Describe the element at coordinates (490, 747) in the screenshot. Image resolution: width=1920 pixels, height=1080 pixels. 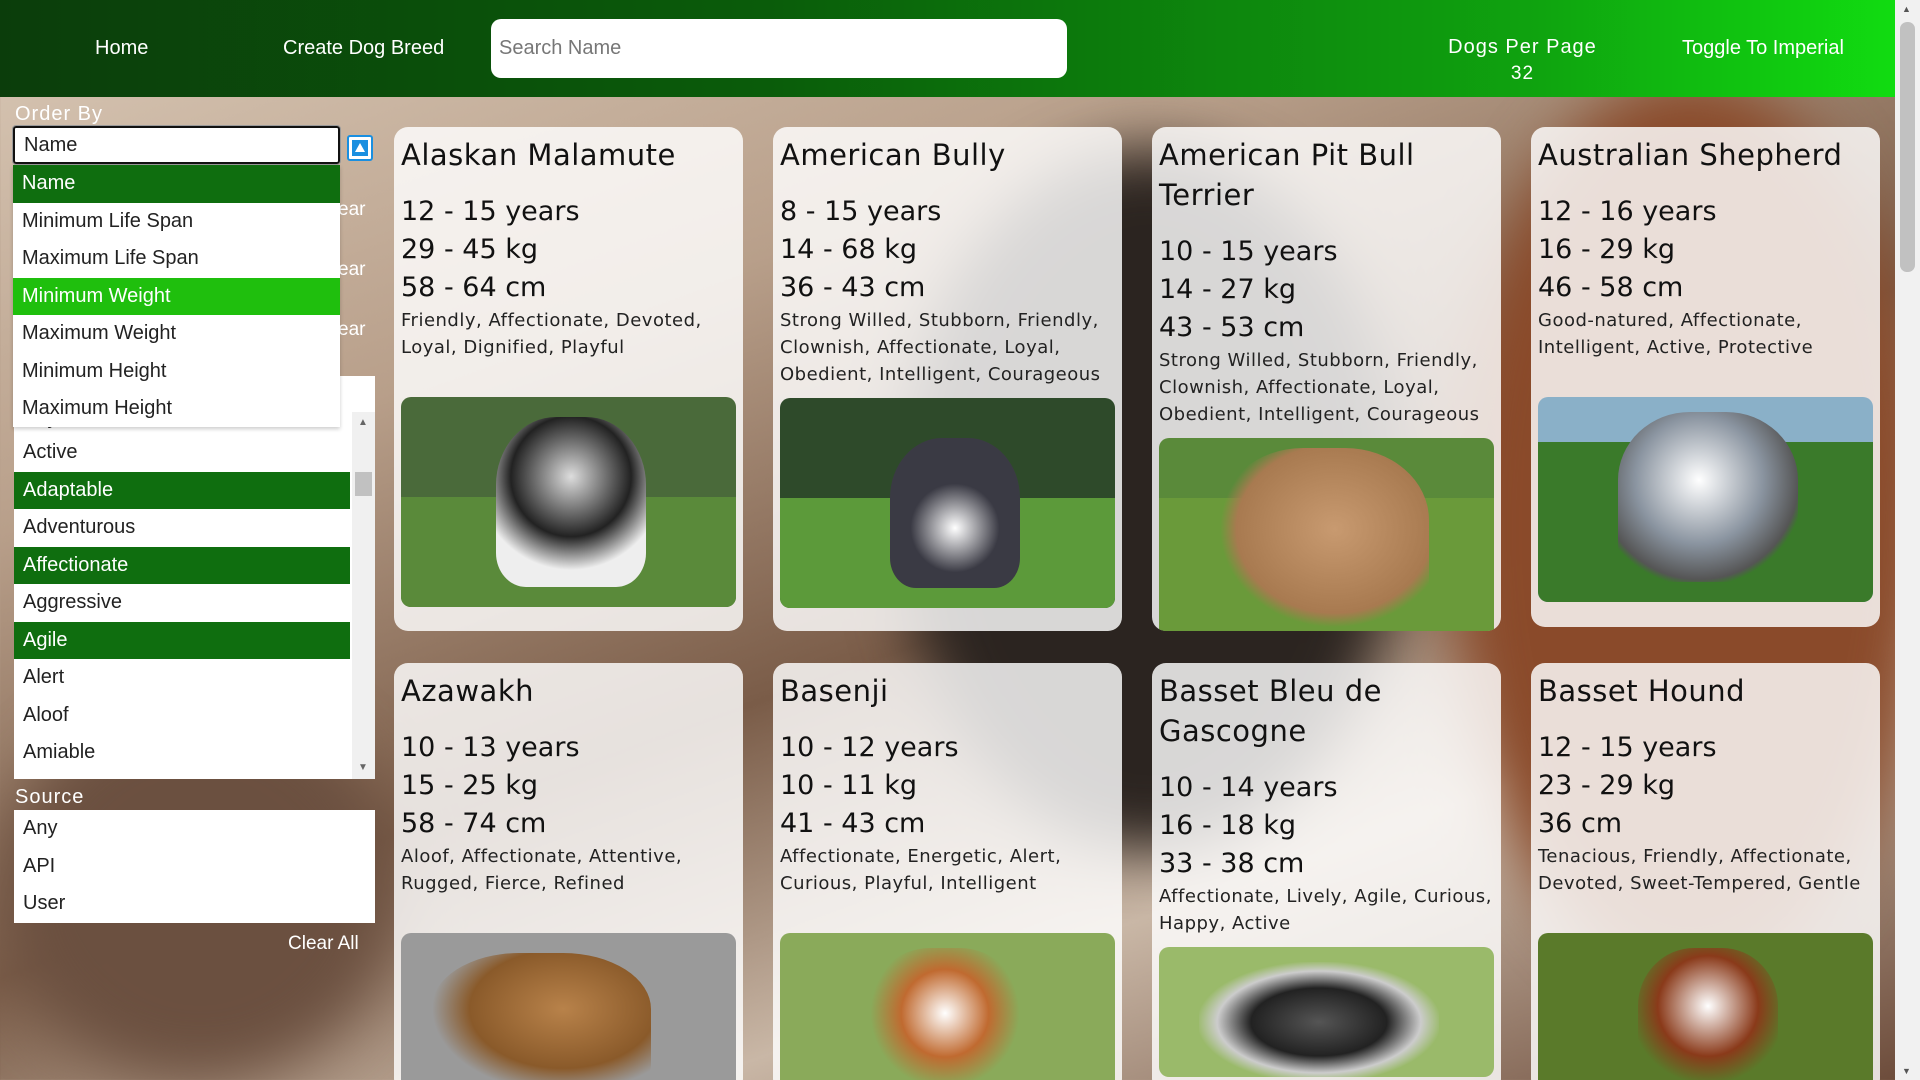
I see `life-span: 10 - 13 years` at that location.